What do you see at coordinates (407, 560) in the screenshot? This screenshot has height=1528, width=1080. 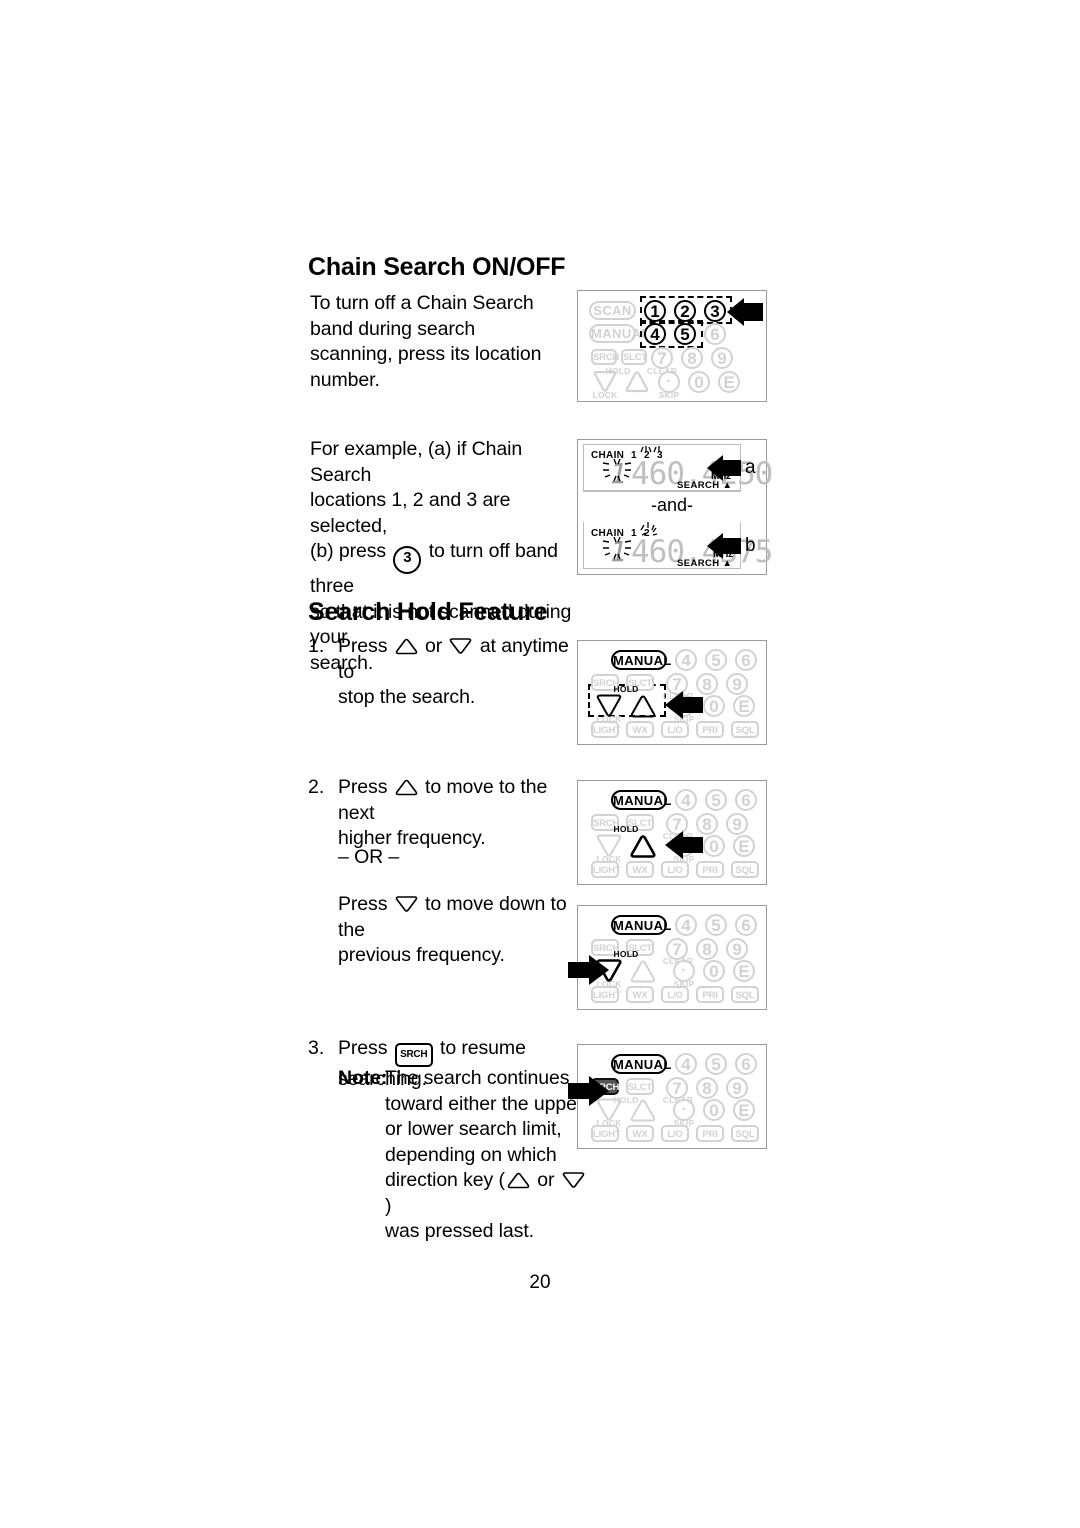 I see `inline-key-3: 3` at bounding box center [407, 560].